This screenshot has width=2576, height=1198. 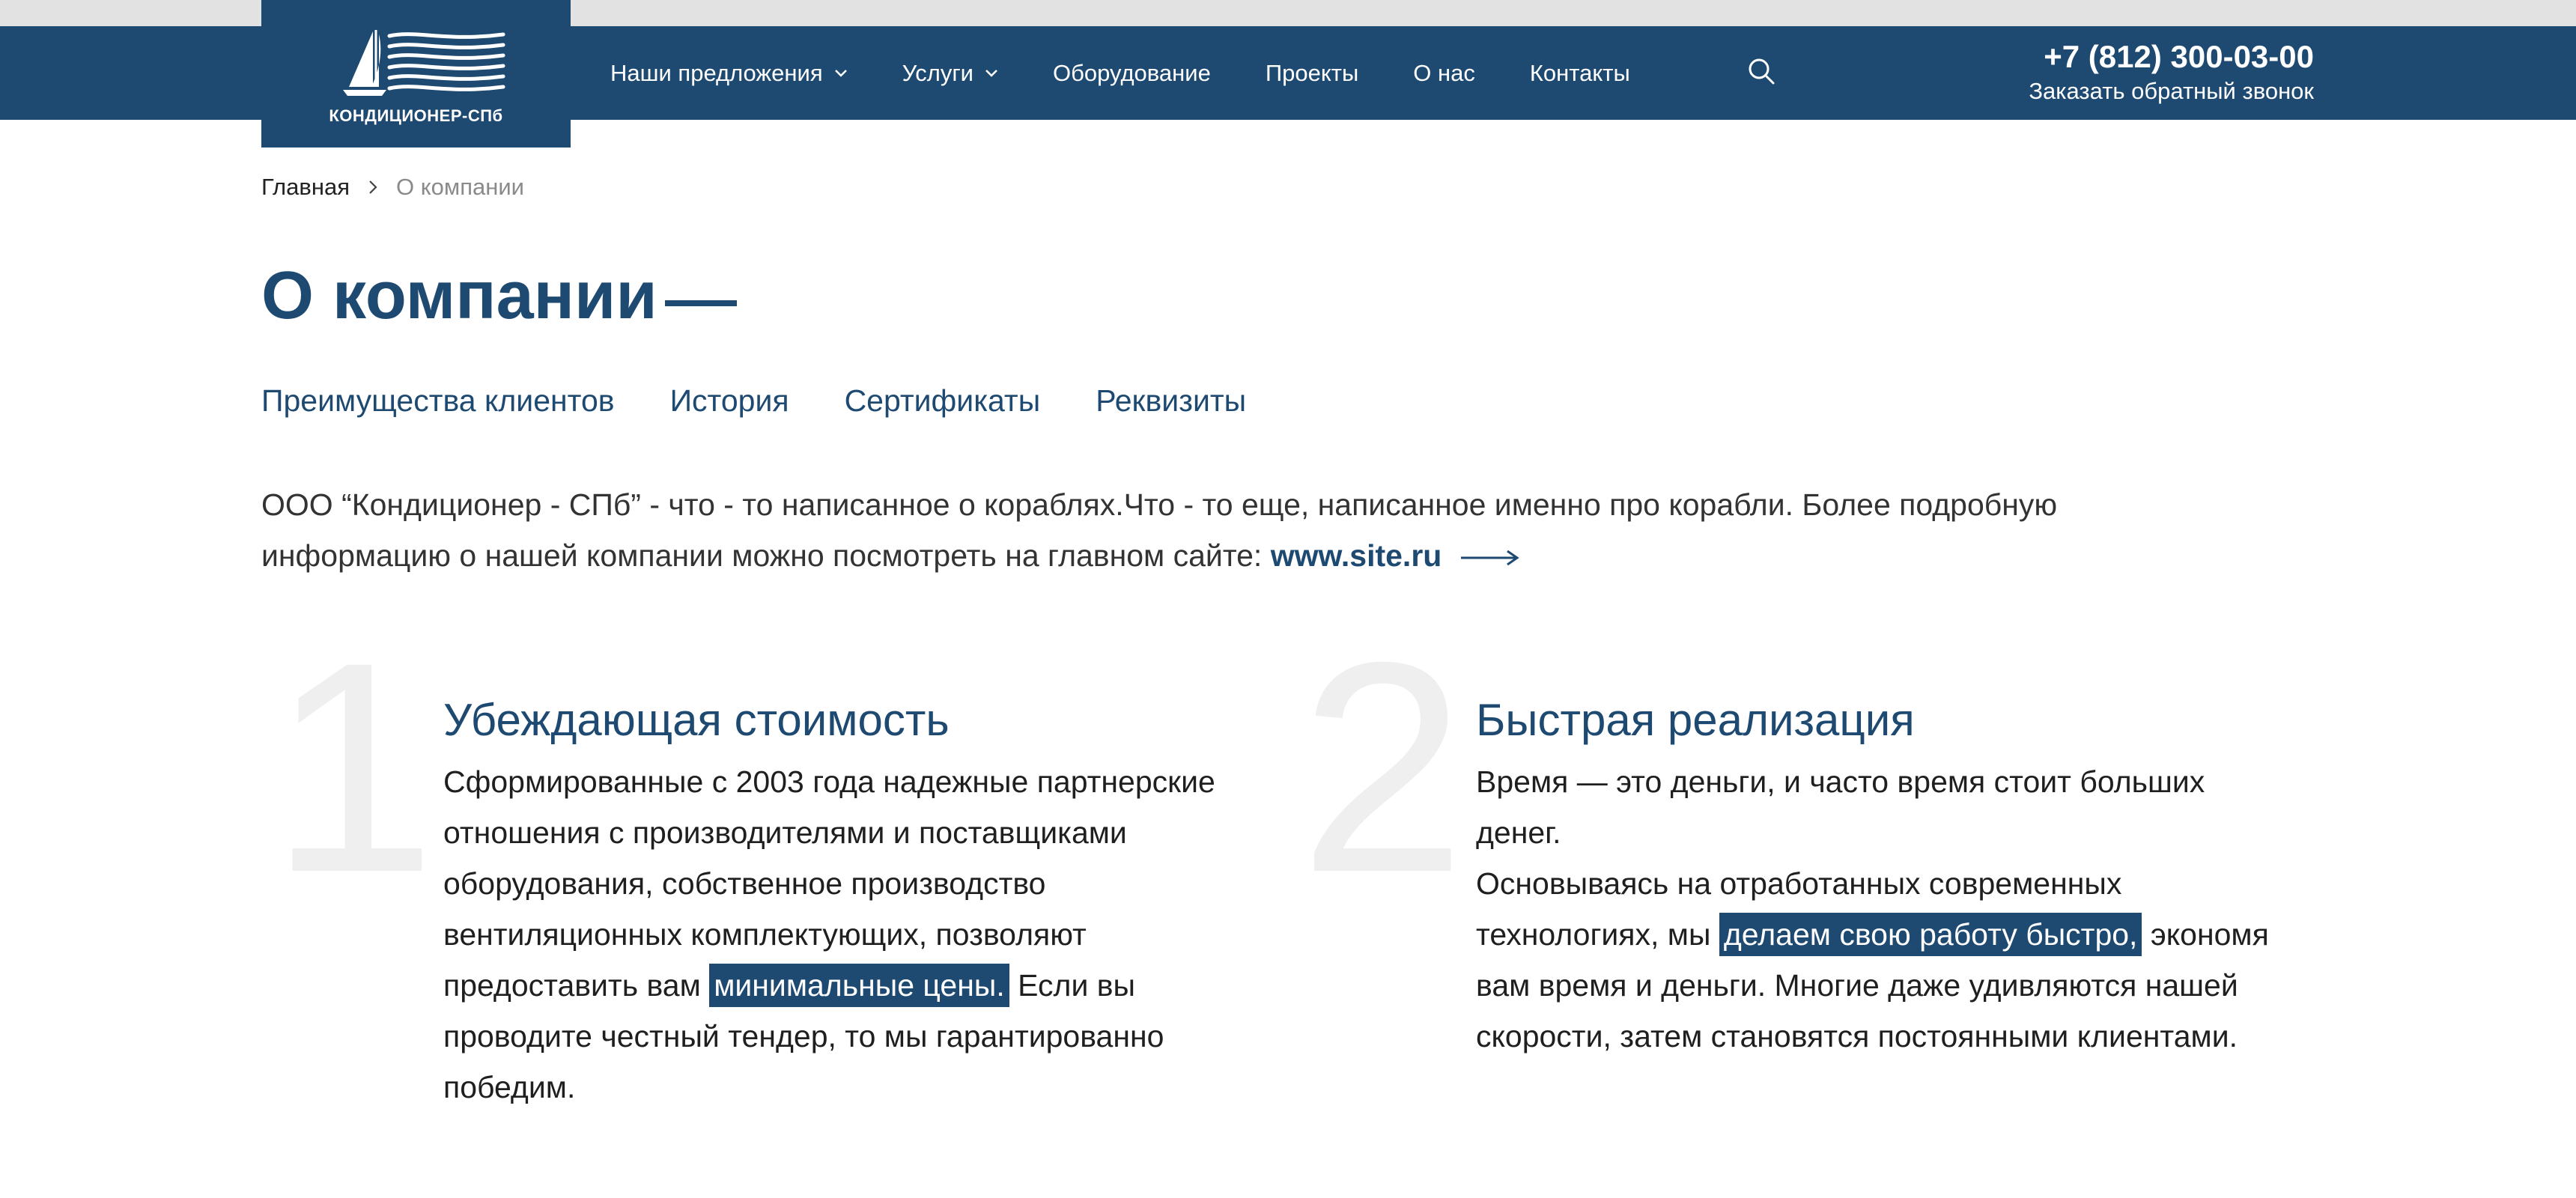 What do you see at coordinates (696, 720) in the screenshot?
I see `feature-title: Убеждающая стоимость` at bounding box center [696, 720].